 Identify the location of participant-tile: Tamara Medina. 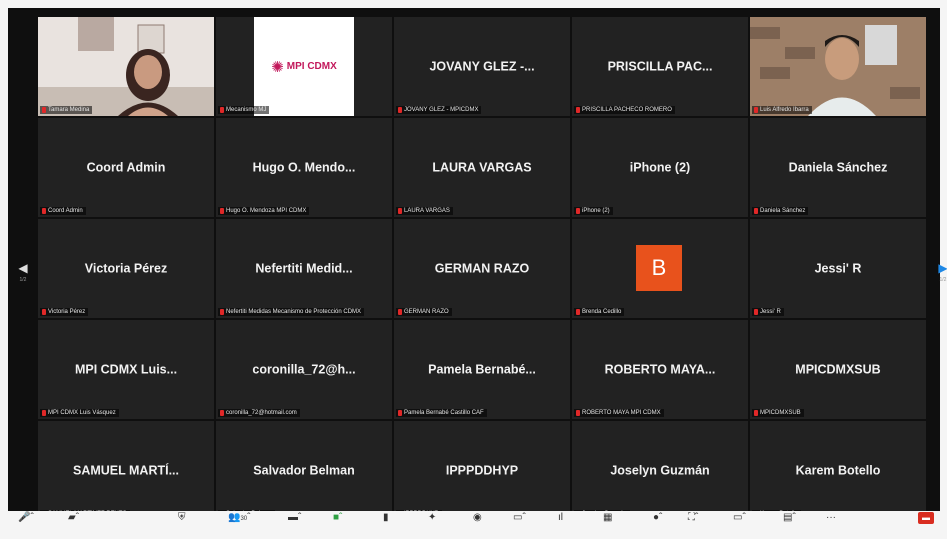
(126, 66).